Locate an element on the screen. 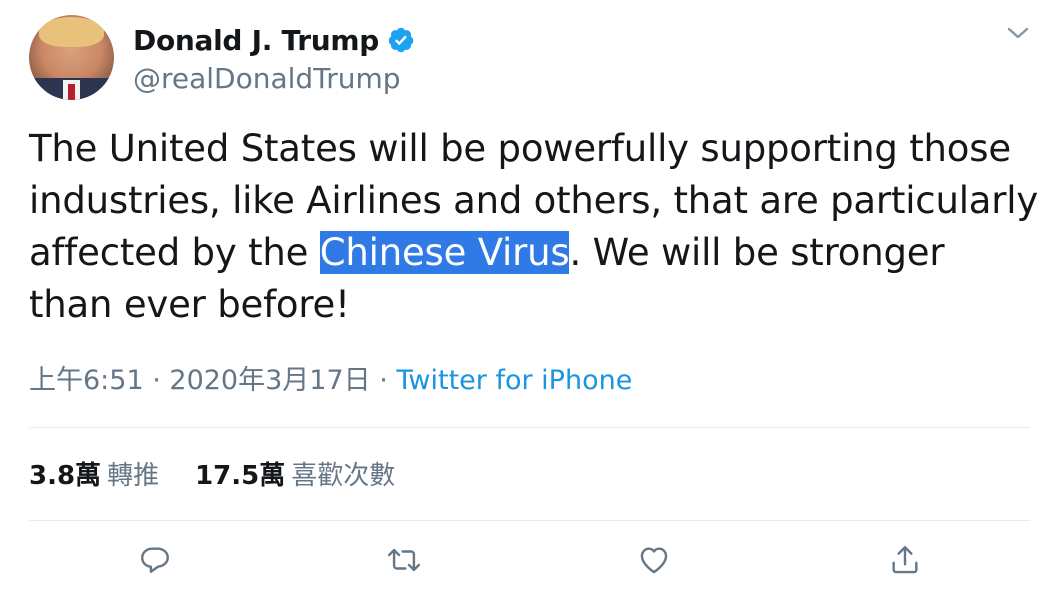  retweets-stat: 3.8萬 轉推 is located at coordinates (94, 473).